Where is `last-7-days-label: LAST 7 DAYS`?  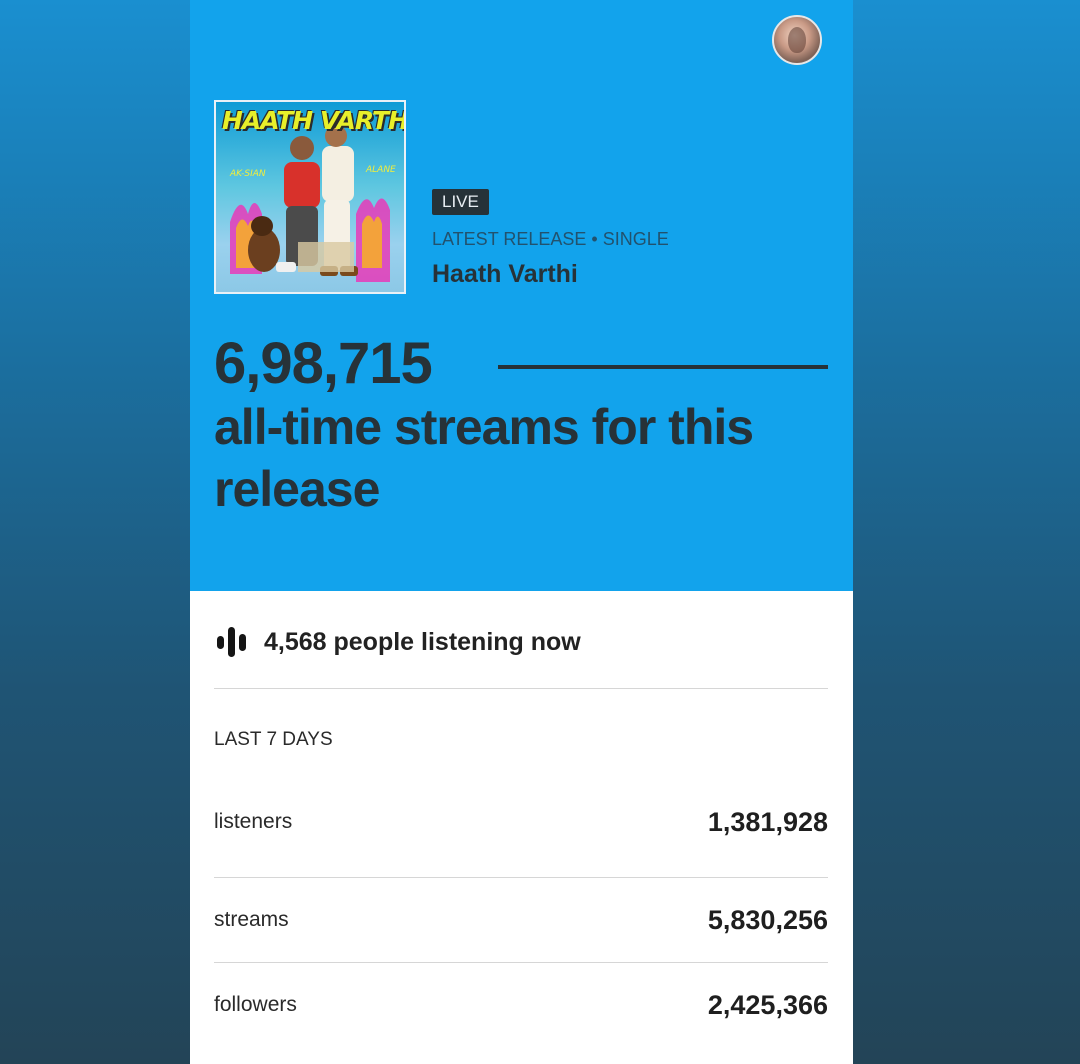 last-7-days-label: LAST 7 DAYS is located at coordinates (273, 739).